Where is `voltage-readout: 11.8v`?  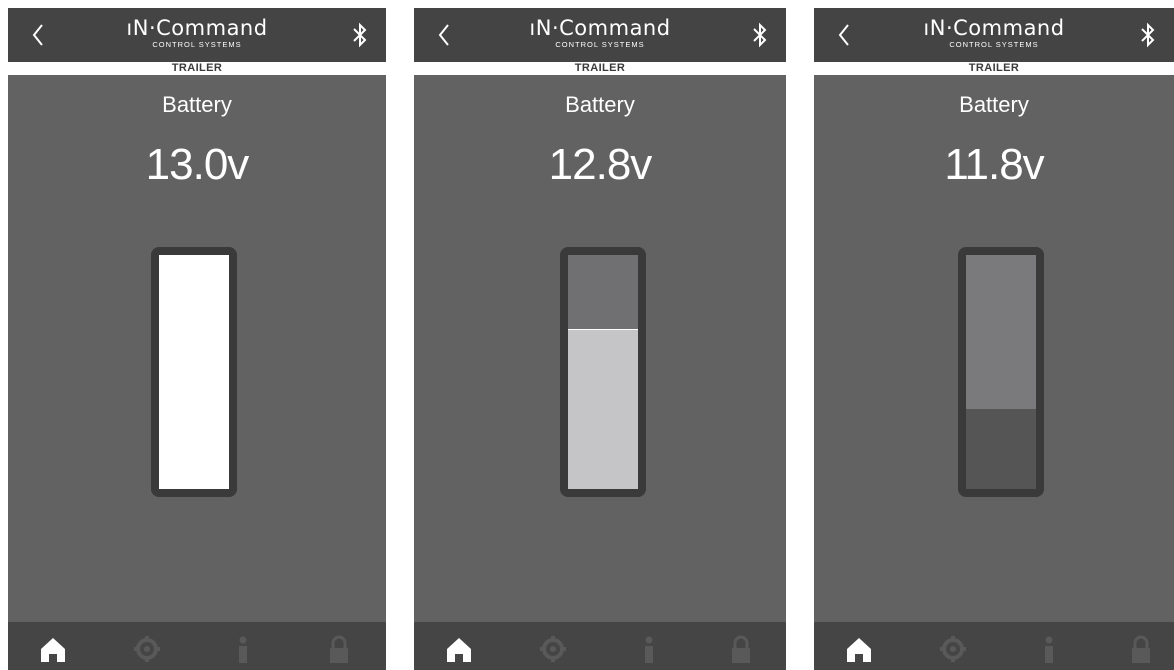
voltage-readout: 11.8v is located at coordinates (994, 164).